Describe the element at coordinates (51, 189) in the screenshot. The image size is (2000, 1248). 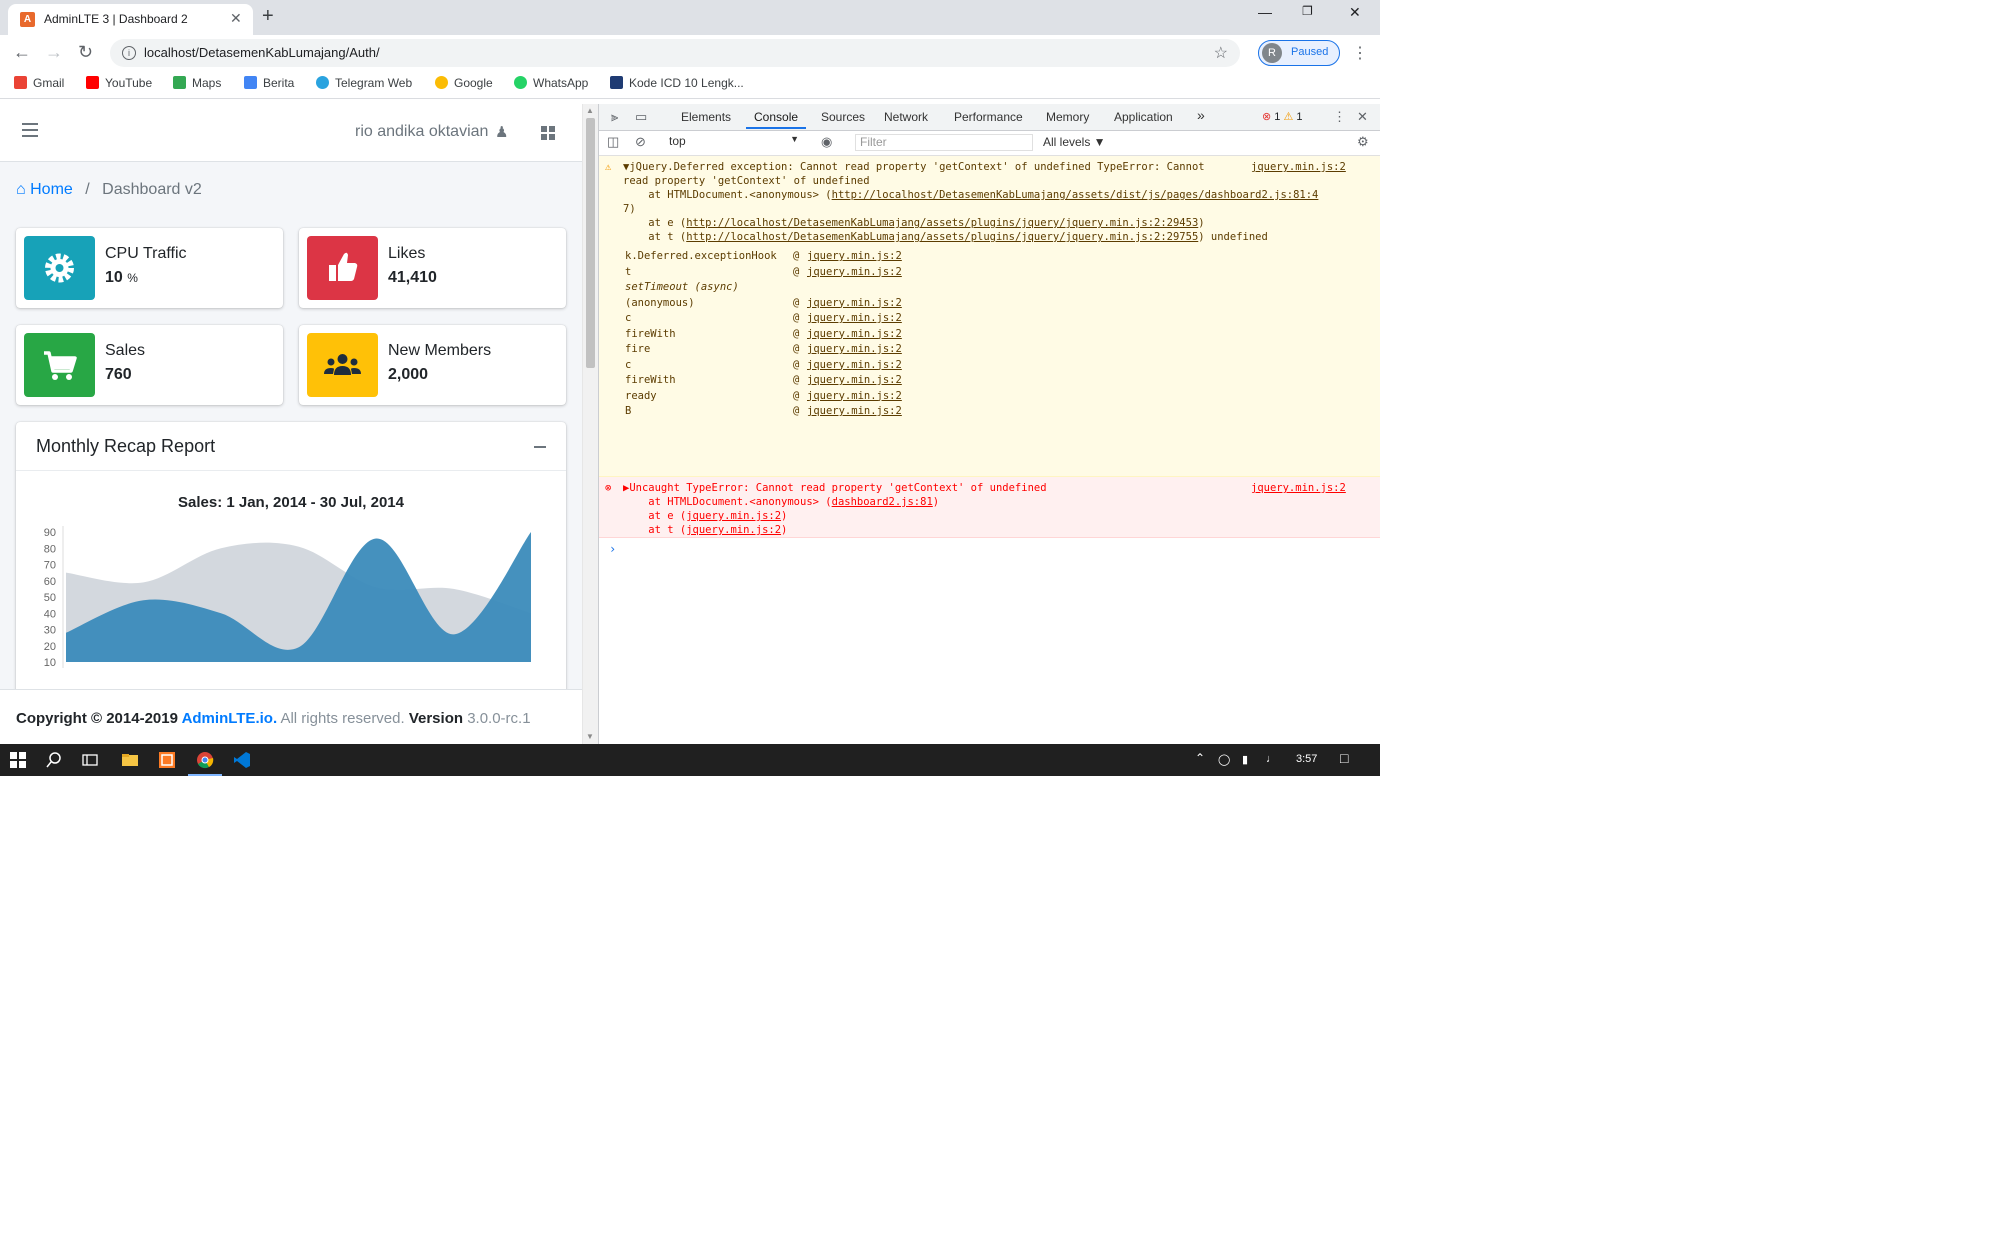
I see `breadcrumb-home: Home` at that location.